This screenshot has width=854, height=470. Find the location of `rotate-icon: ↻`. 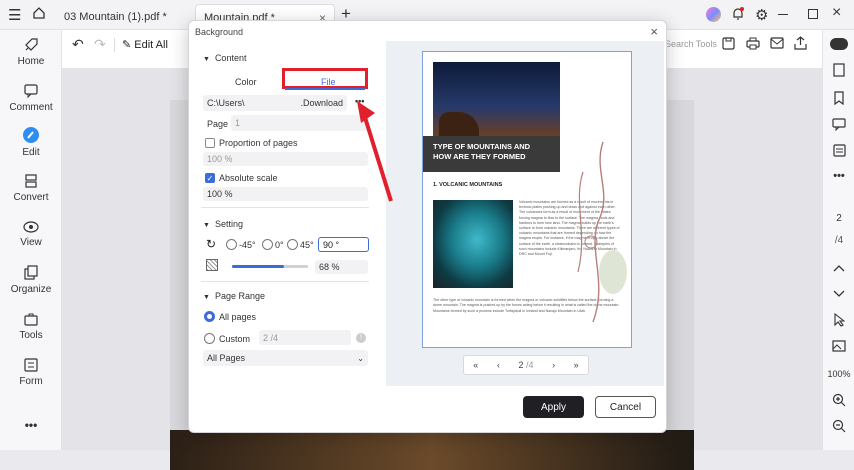

rotate-icon: ↻ is located at coordinates (211, 244).